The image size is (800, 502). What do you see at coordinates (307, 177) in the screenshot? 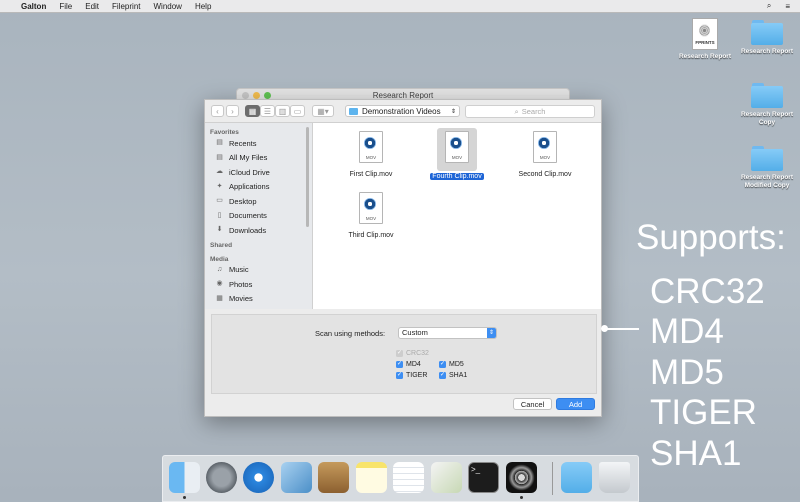
I see `sidebar-scrollbar` at bounding box center [307, 177].